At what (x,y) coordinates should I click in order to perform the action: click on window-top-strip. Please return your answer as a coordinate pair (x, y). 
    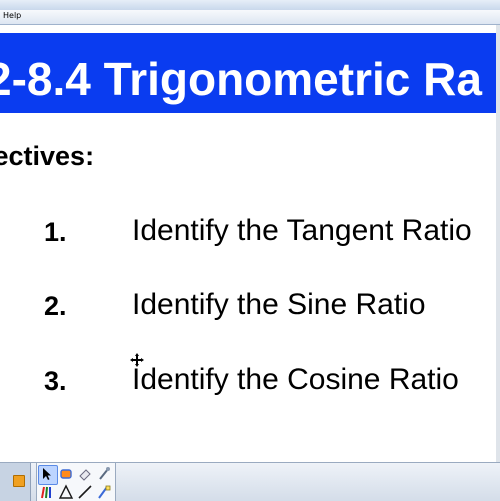
    Looking at the image, I should click on (250, 5).